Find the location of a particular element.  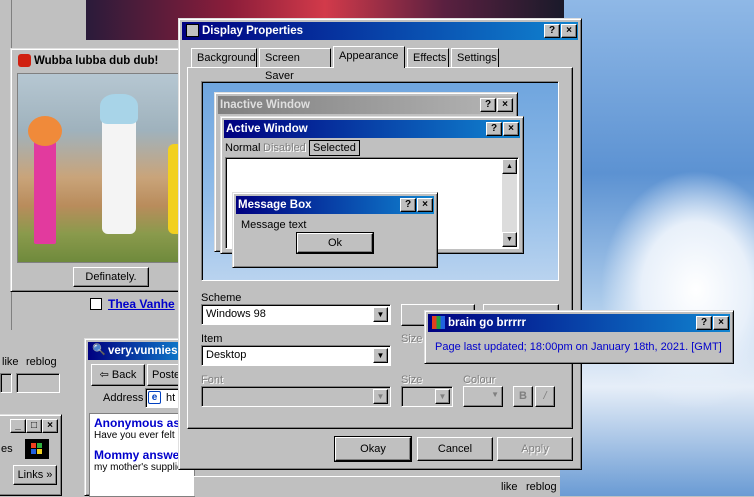

preview-scrollbar: ▲ ▼ is located at coordinates (509, 203).